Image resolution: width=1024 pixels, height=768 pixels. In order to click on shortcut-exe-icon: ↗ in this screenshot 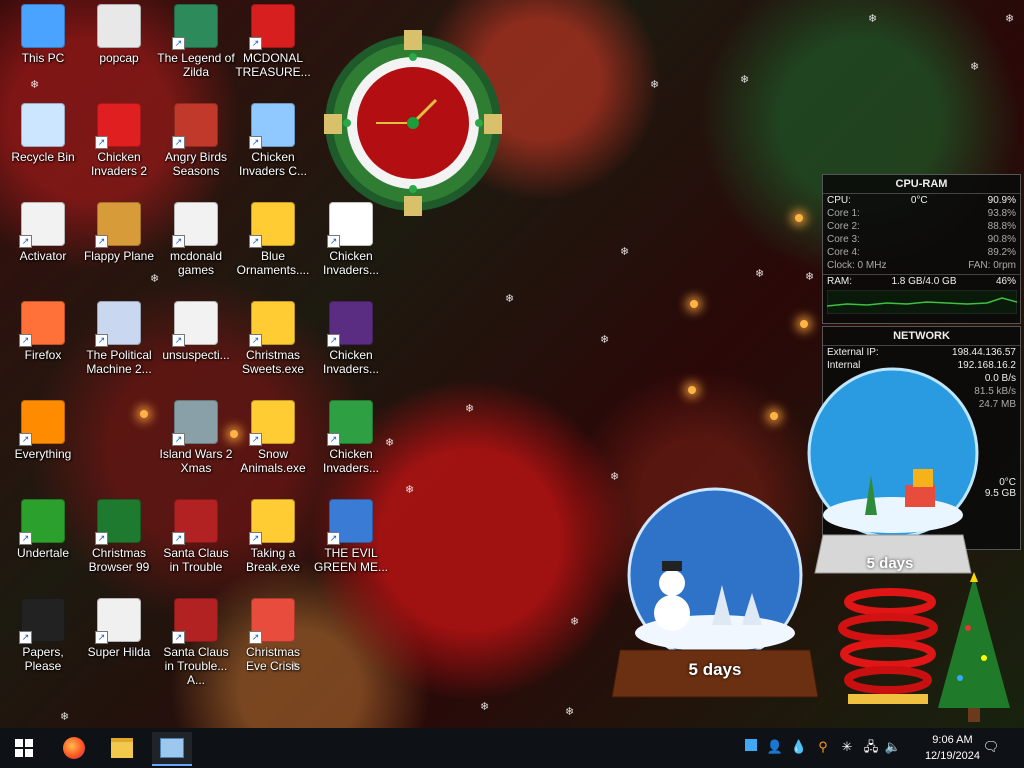, I will do `click(272, 225)`.